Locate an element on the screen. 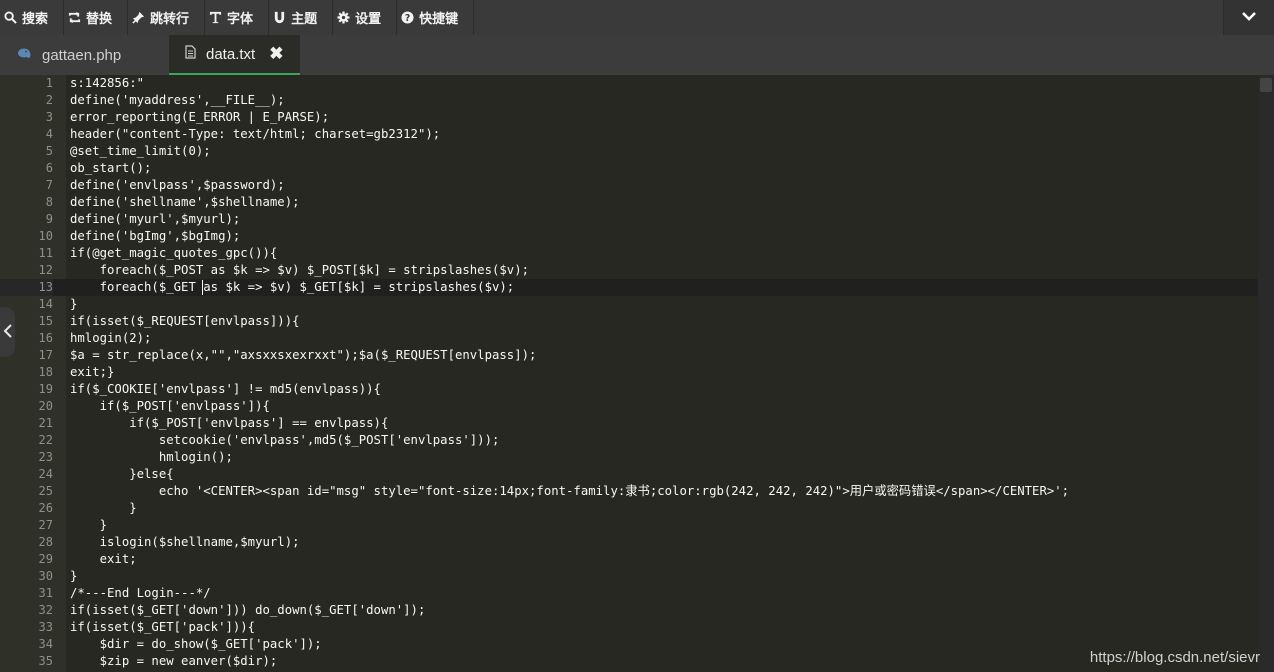  goto-line-button: 跳转行 is located at coordinates (167, 17).